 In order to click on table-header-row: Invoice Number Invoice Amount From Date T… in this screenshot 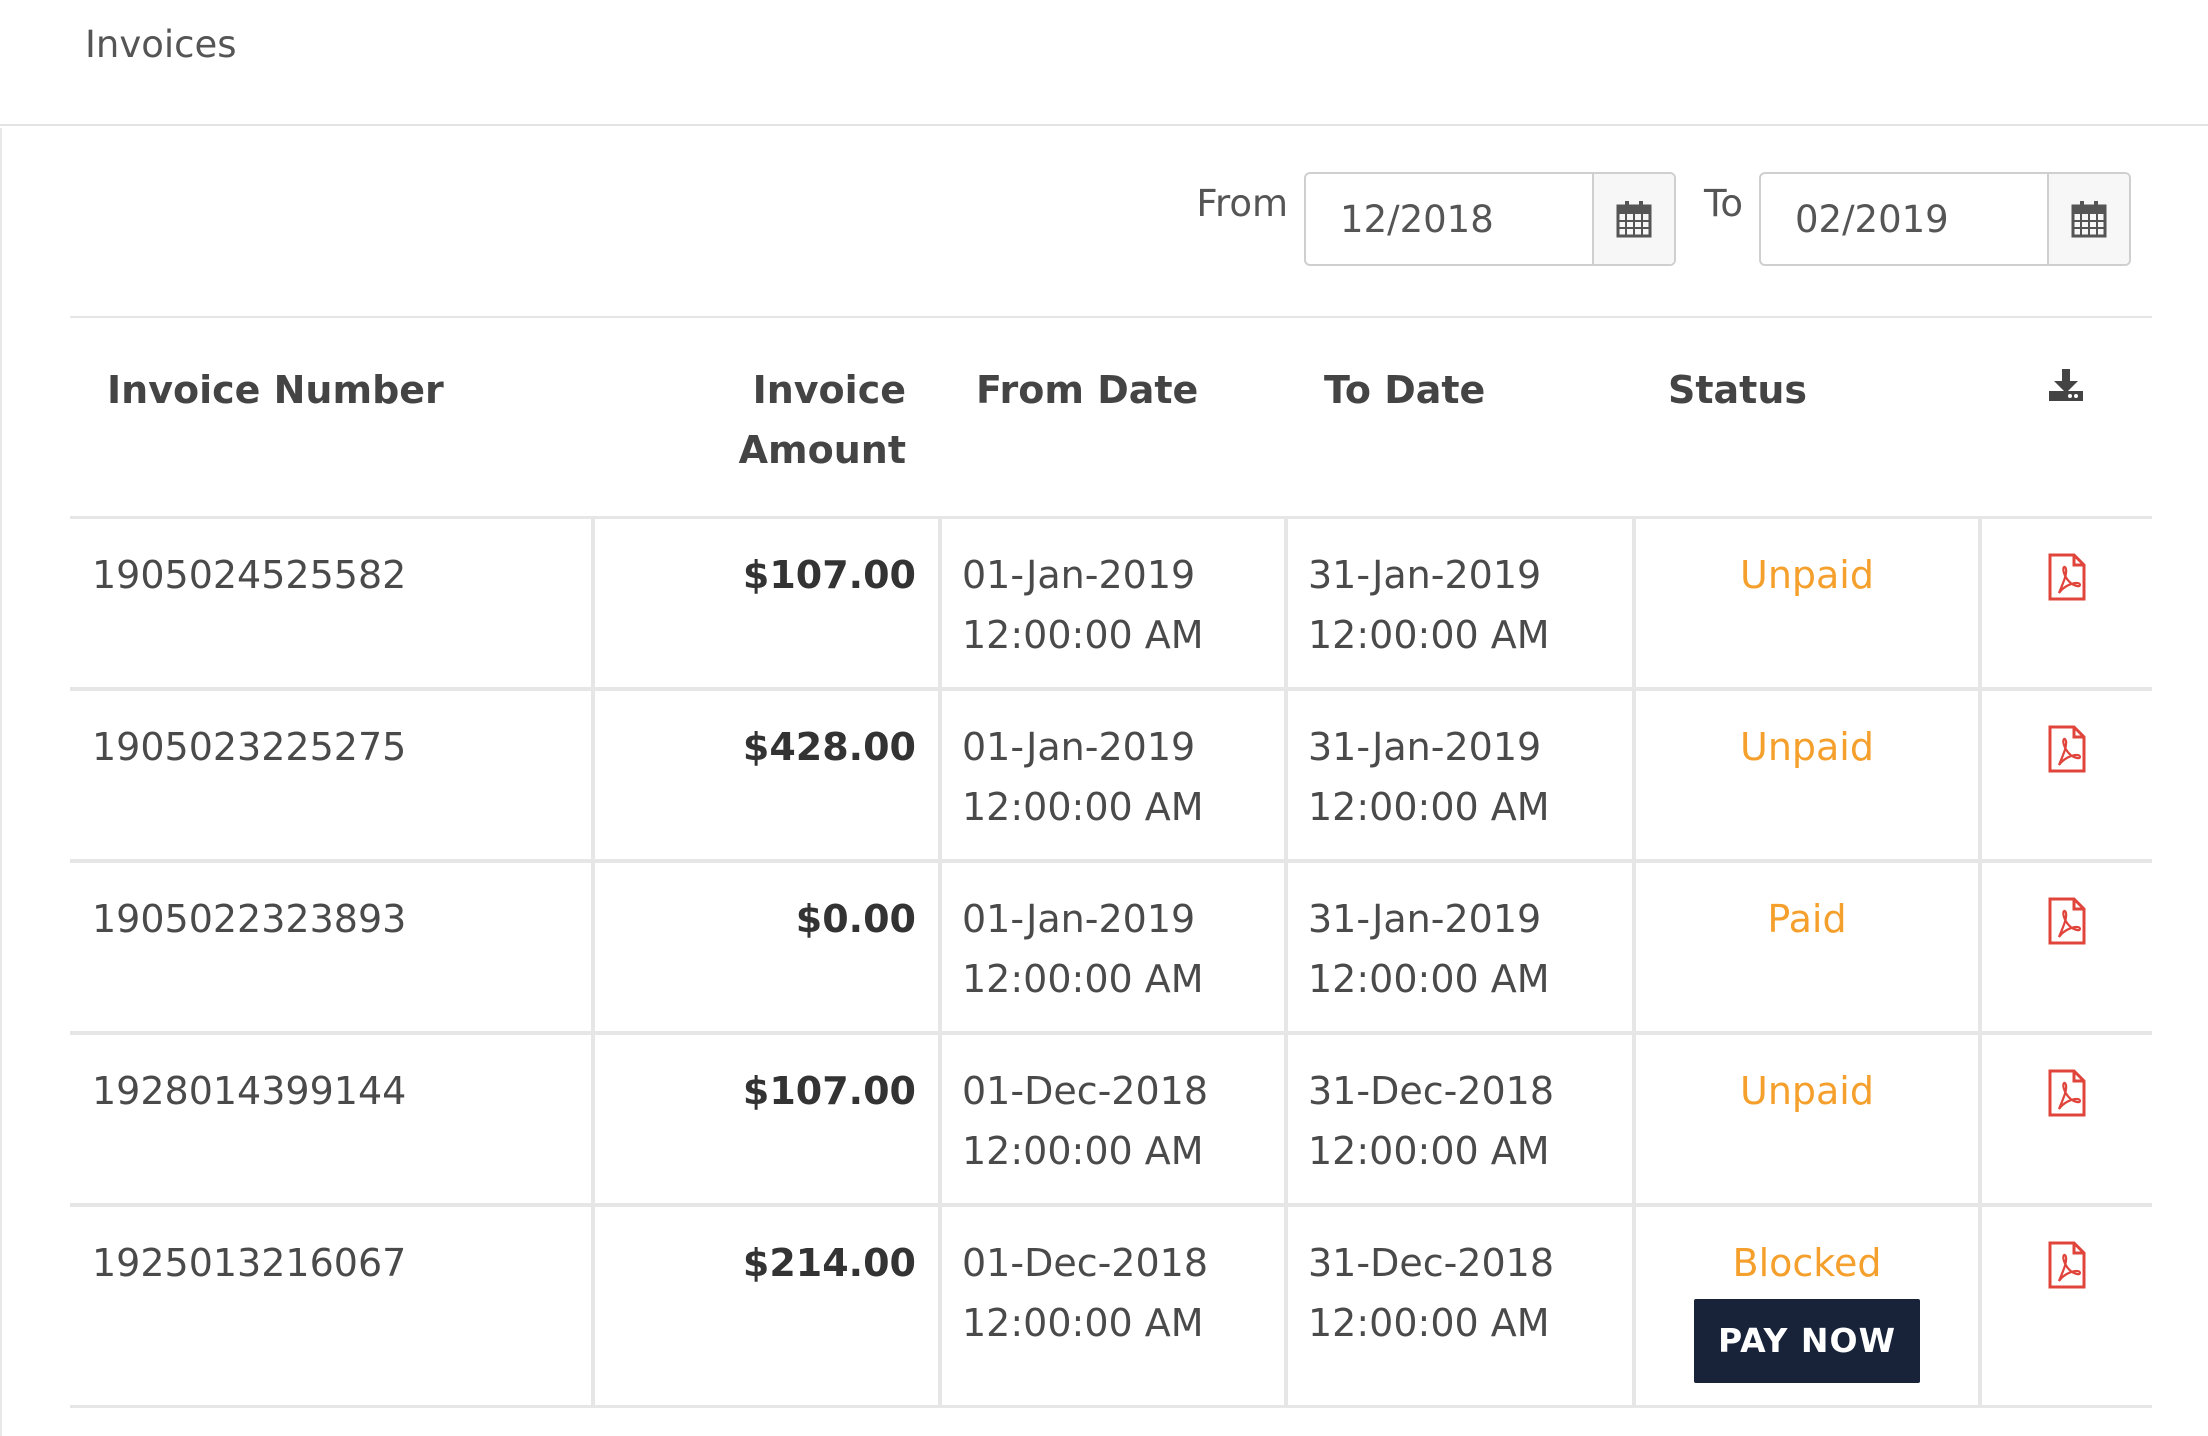, I will do `click(1111, 418)`.